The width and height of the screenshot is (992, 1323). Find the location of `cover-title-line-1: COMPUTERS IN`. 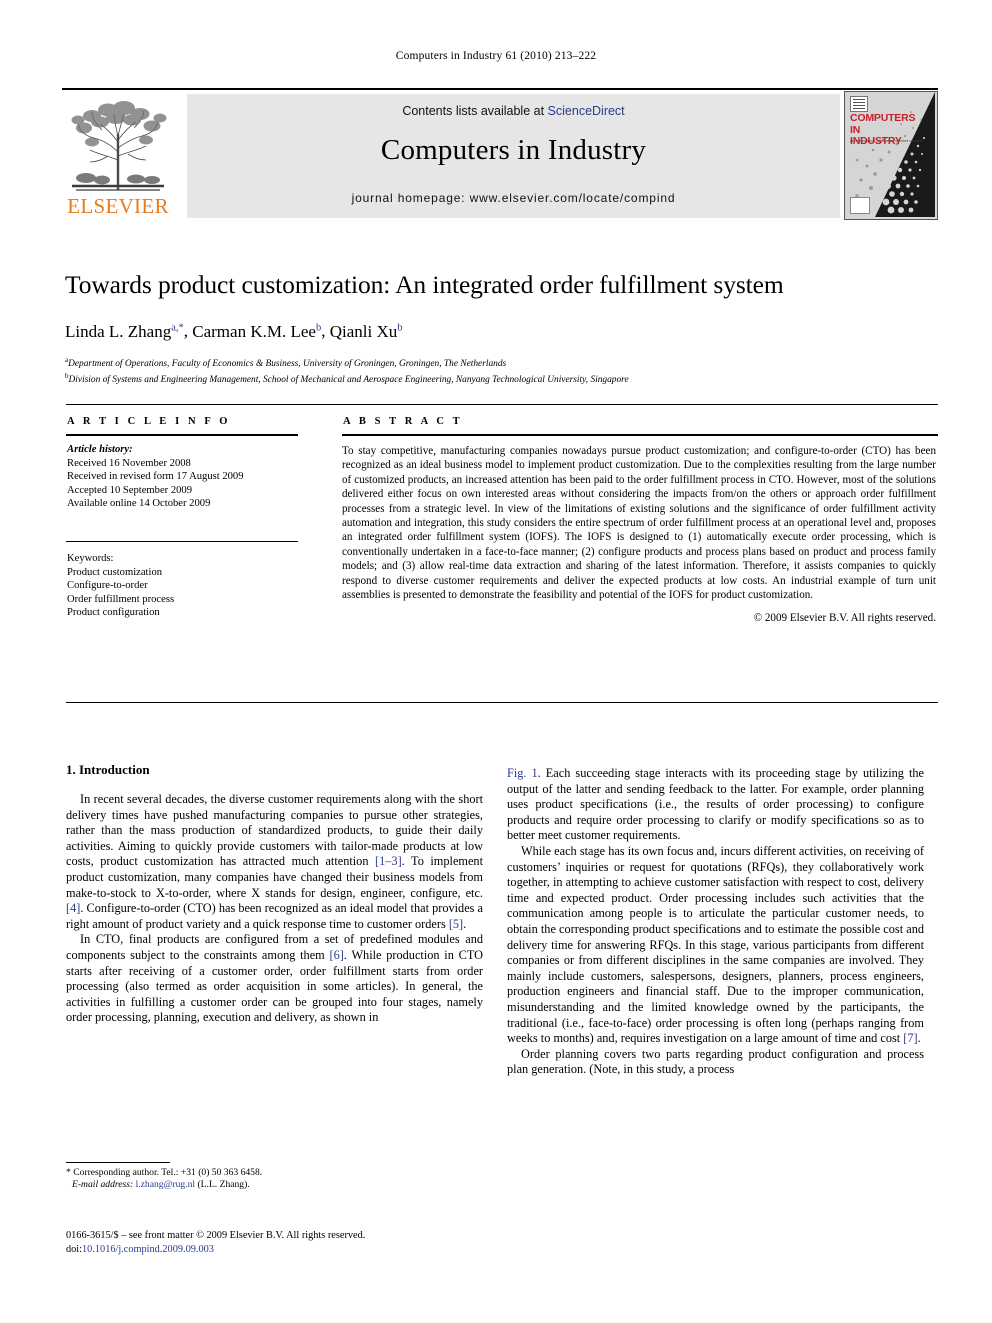

cover-title-line-1: COMPUTERS IN is located at coordinates (883, 124).